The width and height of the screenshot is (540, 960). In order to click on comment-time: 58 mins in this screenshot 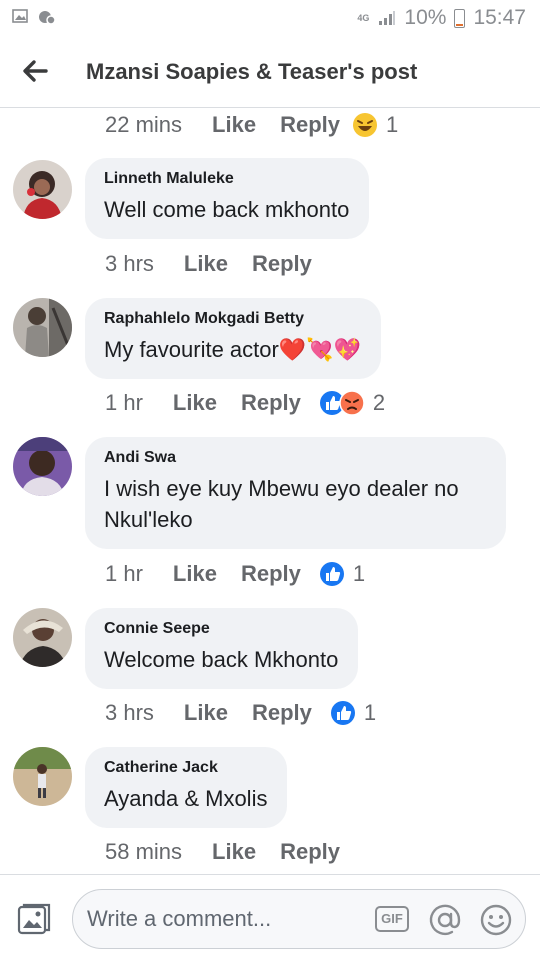, I will do `click(144, 851)`.